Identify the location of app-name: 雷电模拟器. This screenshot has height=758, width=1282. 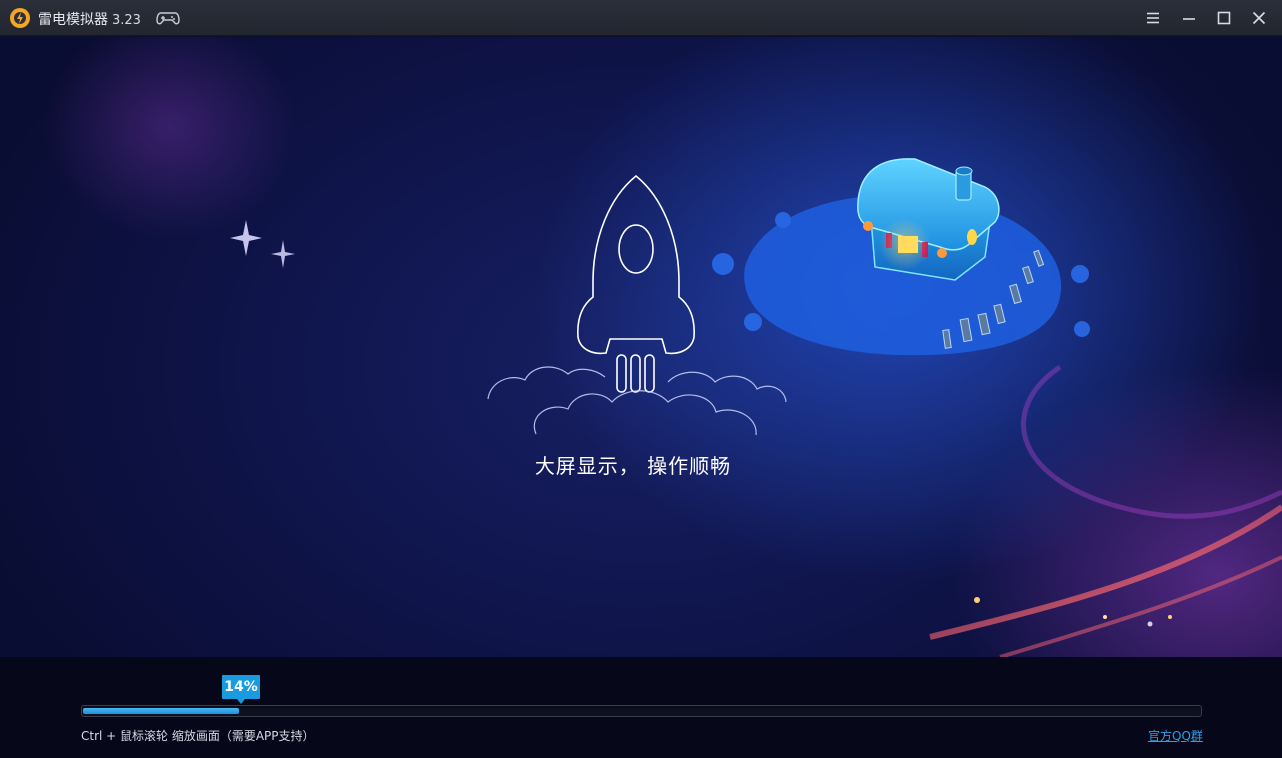
(73, 20).